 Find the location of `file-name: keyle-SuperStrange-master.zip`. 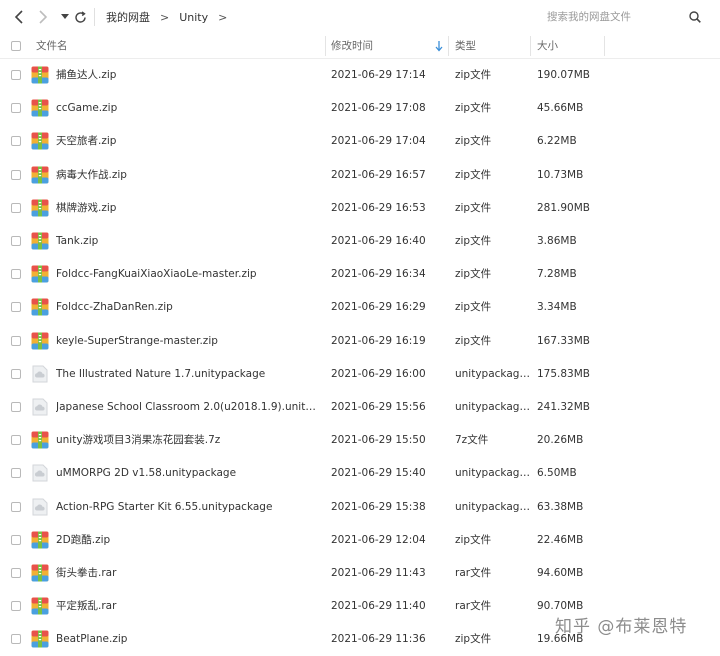

file-name: keyle-SuperStrange-master.zip is located at coordinates (187, 341).